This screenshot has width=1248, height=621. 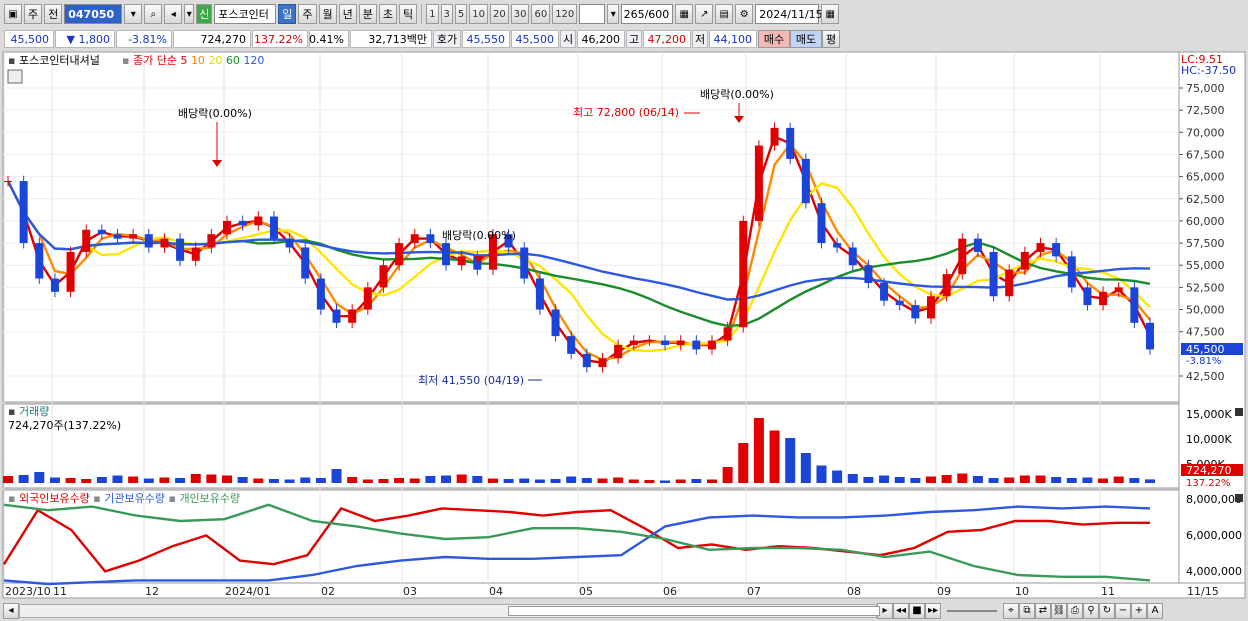 What do you see at coordinates (1214, 499) in the screenshot?
I see `holders-axis-8m: 8,000,000` at bounding box center [1214, 499].